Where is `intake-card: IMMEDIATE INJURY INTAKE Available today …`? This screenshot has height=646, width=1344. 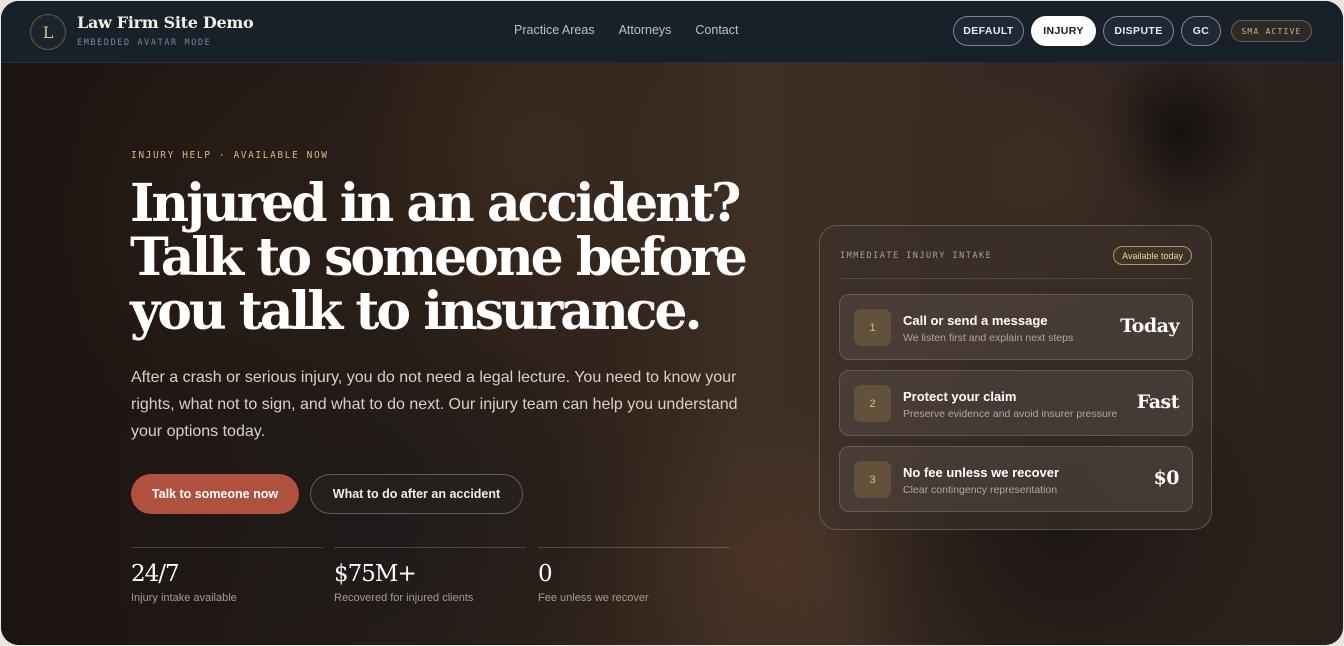 intake-card: IMMEDIATE INJURY INTAKE Available today … is located at coordinates (1015, 377).